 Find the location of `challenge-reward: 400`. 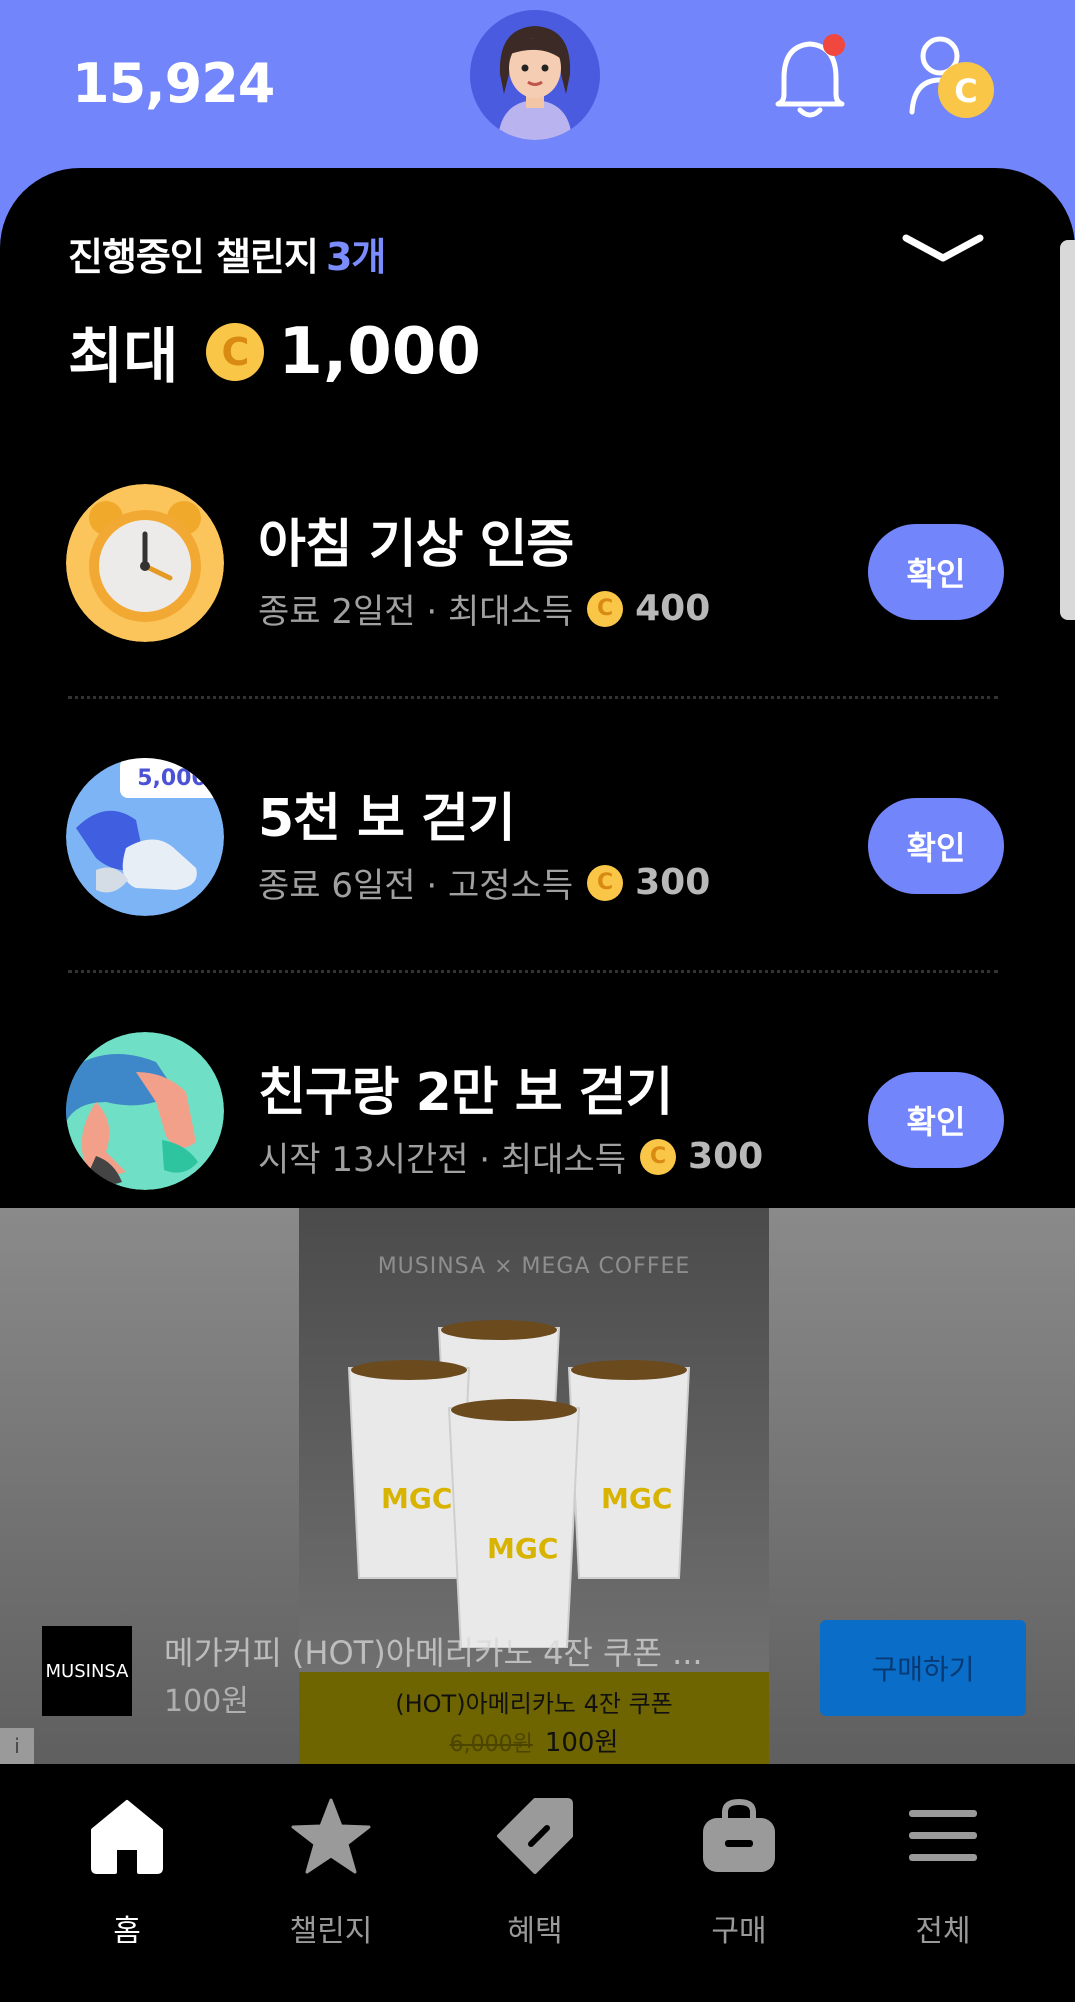

challenge-reward: 400 is located at coordinates (673, 608).